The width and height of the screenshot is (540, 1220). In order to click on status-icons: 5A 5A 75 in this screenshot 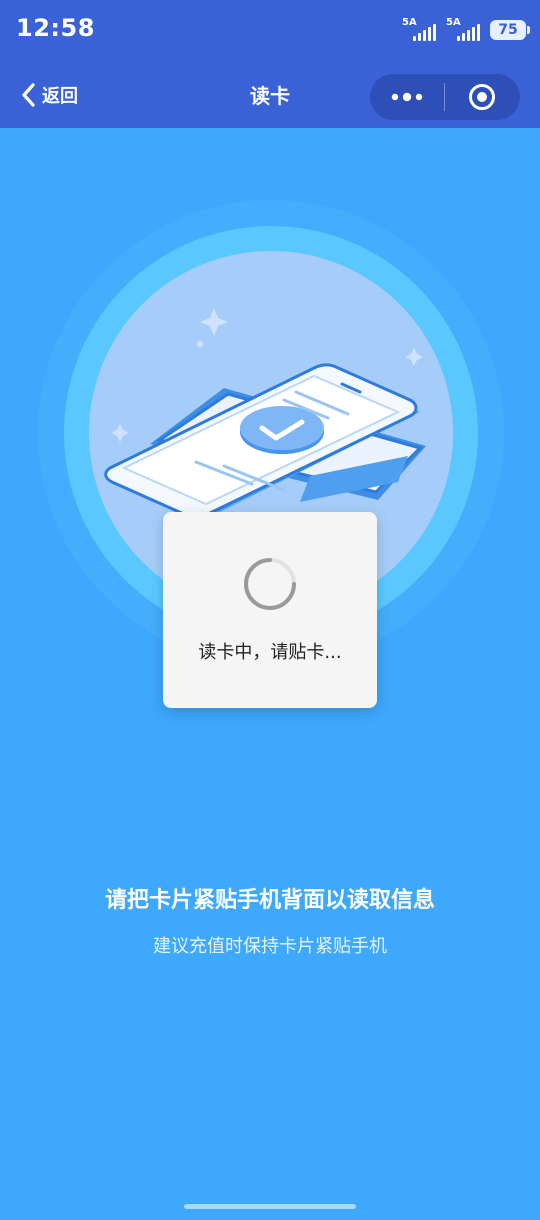, I will do `click(466, 30)`.